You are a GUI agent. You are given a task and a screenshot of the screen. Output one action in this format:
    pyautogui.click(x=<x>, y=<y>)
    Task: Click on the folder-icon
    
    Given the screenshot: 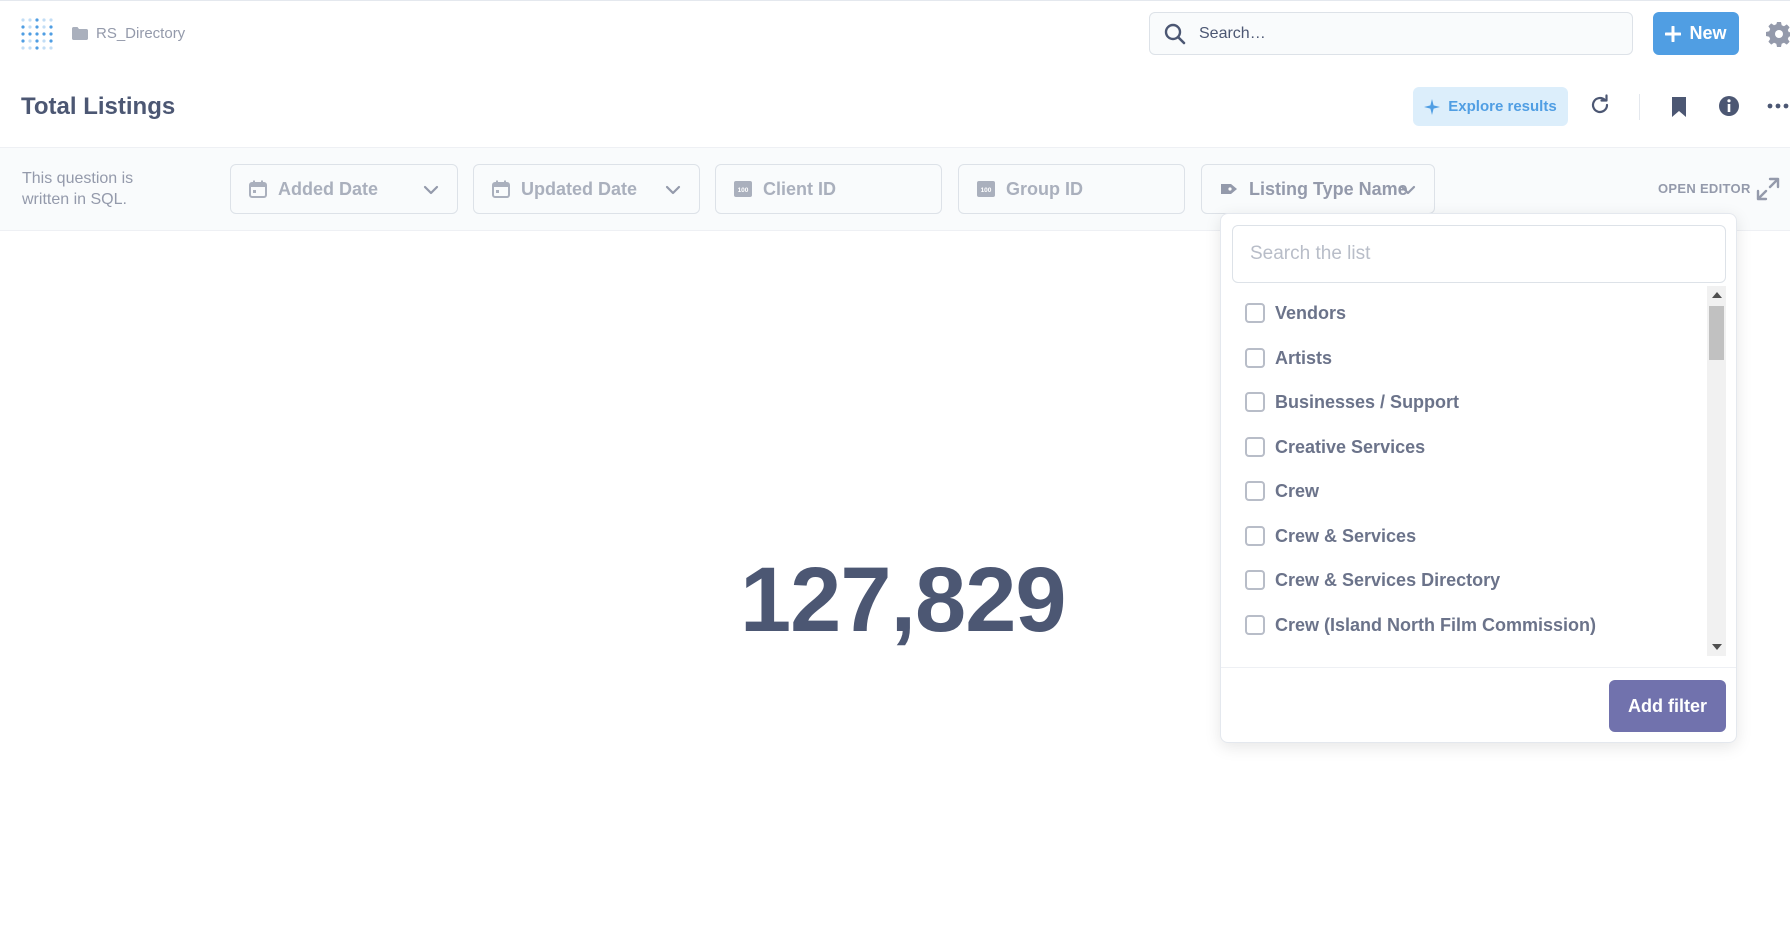 What is the action you would take?
    pyautogui.click(x=80, y=33)
    